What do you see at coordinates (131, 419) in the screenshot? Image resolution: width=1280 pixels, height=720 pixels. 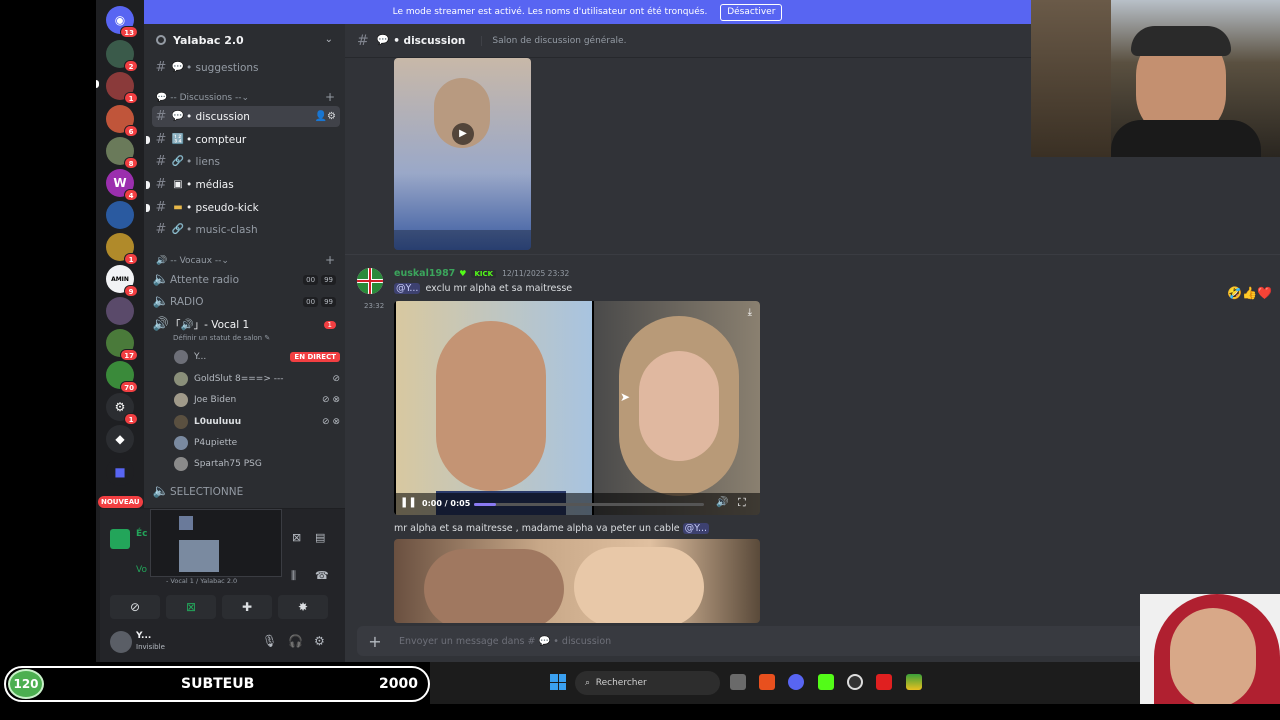 I see `badge: 1` at bounding box center [131, 419].